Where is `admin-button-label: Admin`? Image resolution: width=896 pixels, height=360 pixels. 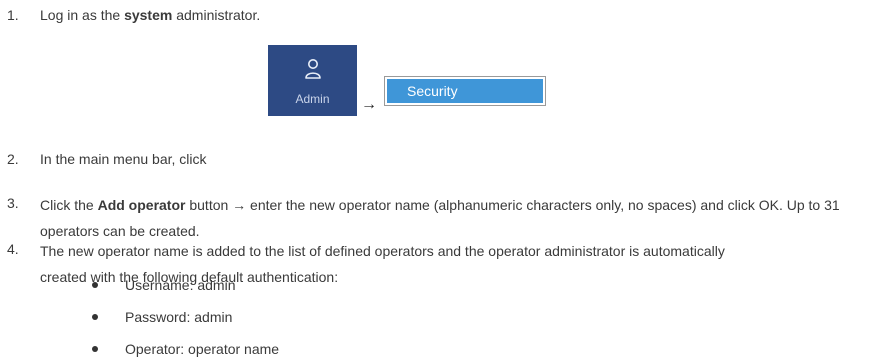
admin-button-label: Admin is located at coordinates (312, 99).